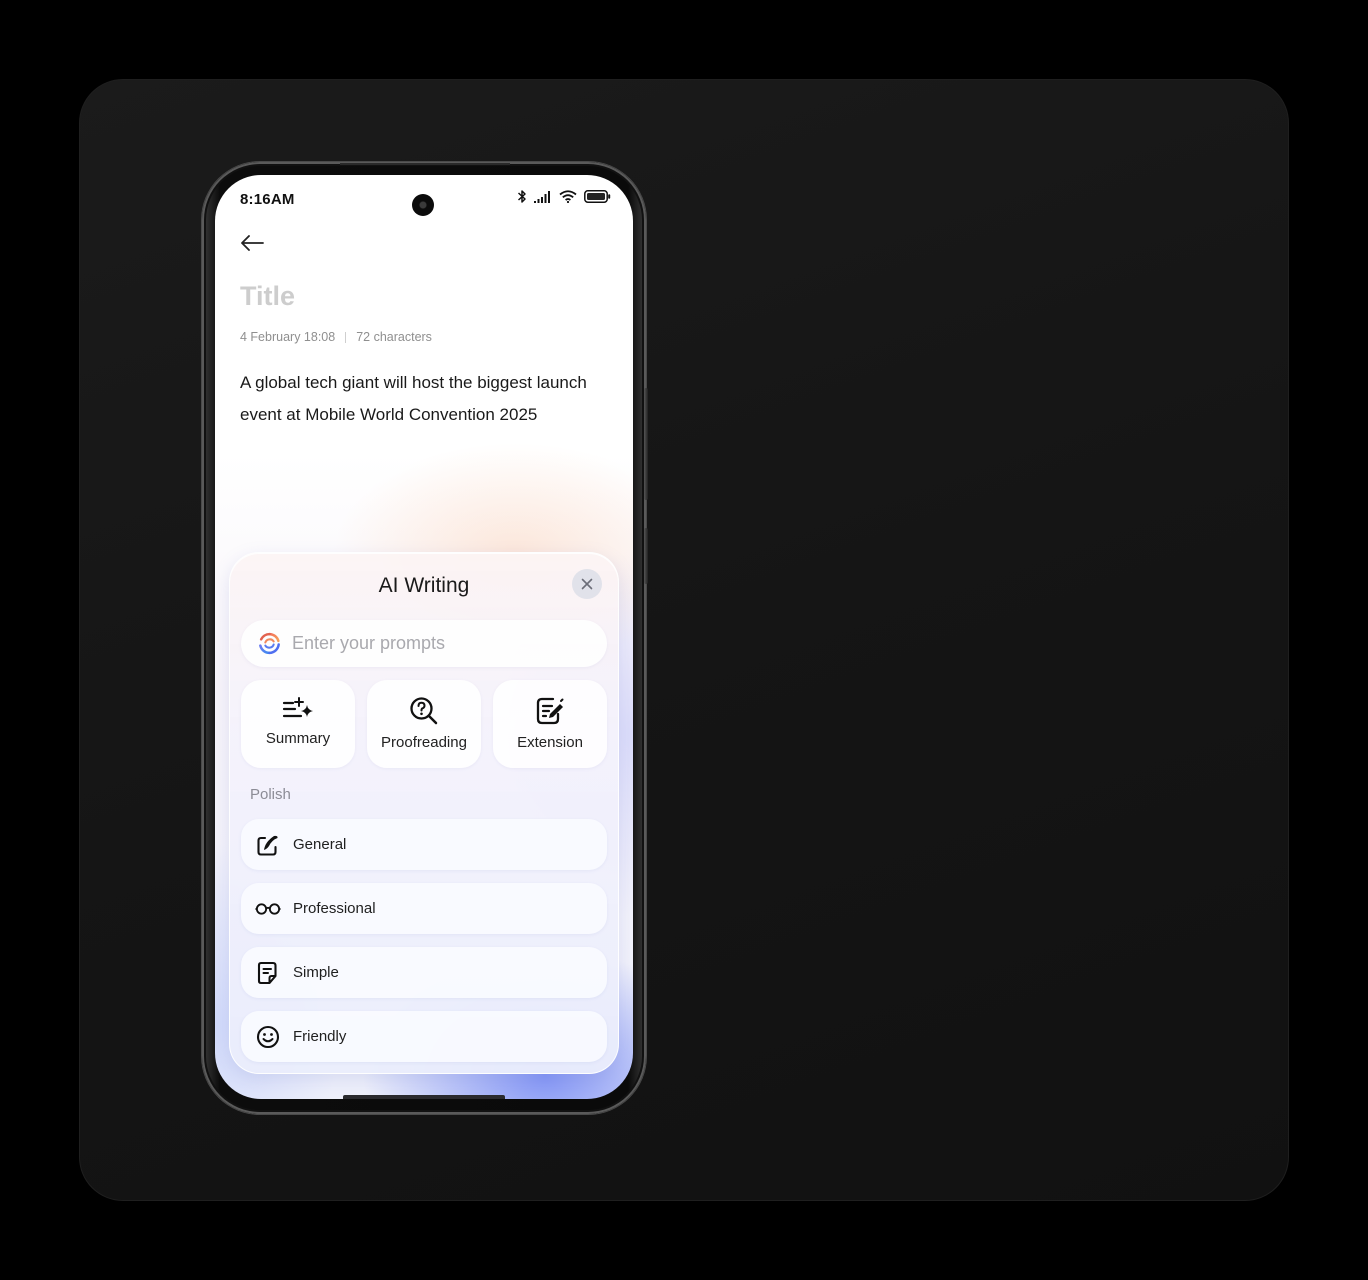  I want to click on battery-icon, so click(597, 196).